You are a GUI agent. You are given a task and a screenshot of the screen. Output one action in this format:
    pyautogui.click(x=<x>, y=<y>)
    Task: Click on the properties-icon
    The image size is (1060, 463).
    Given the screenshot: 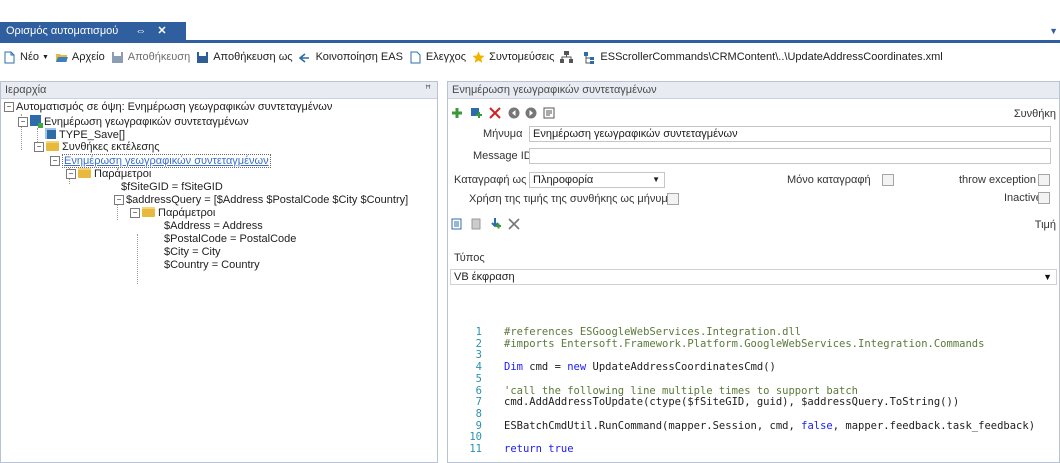 What is the action you would take?
    pyautogui.click(x=549, y=113)
    